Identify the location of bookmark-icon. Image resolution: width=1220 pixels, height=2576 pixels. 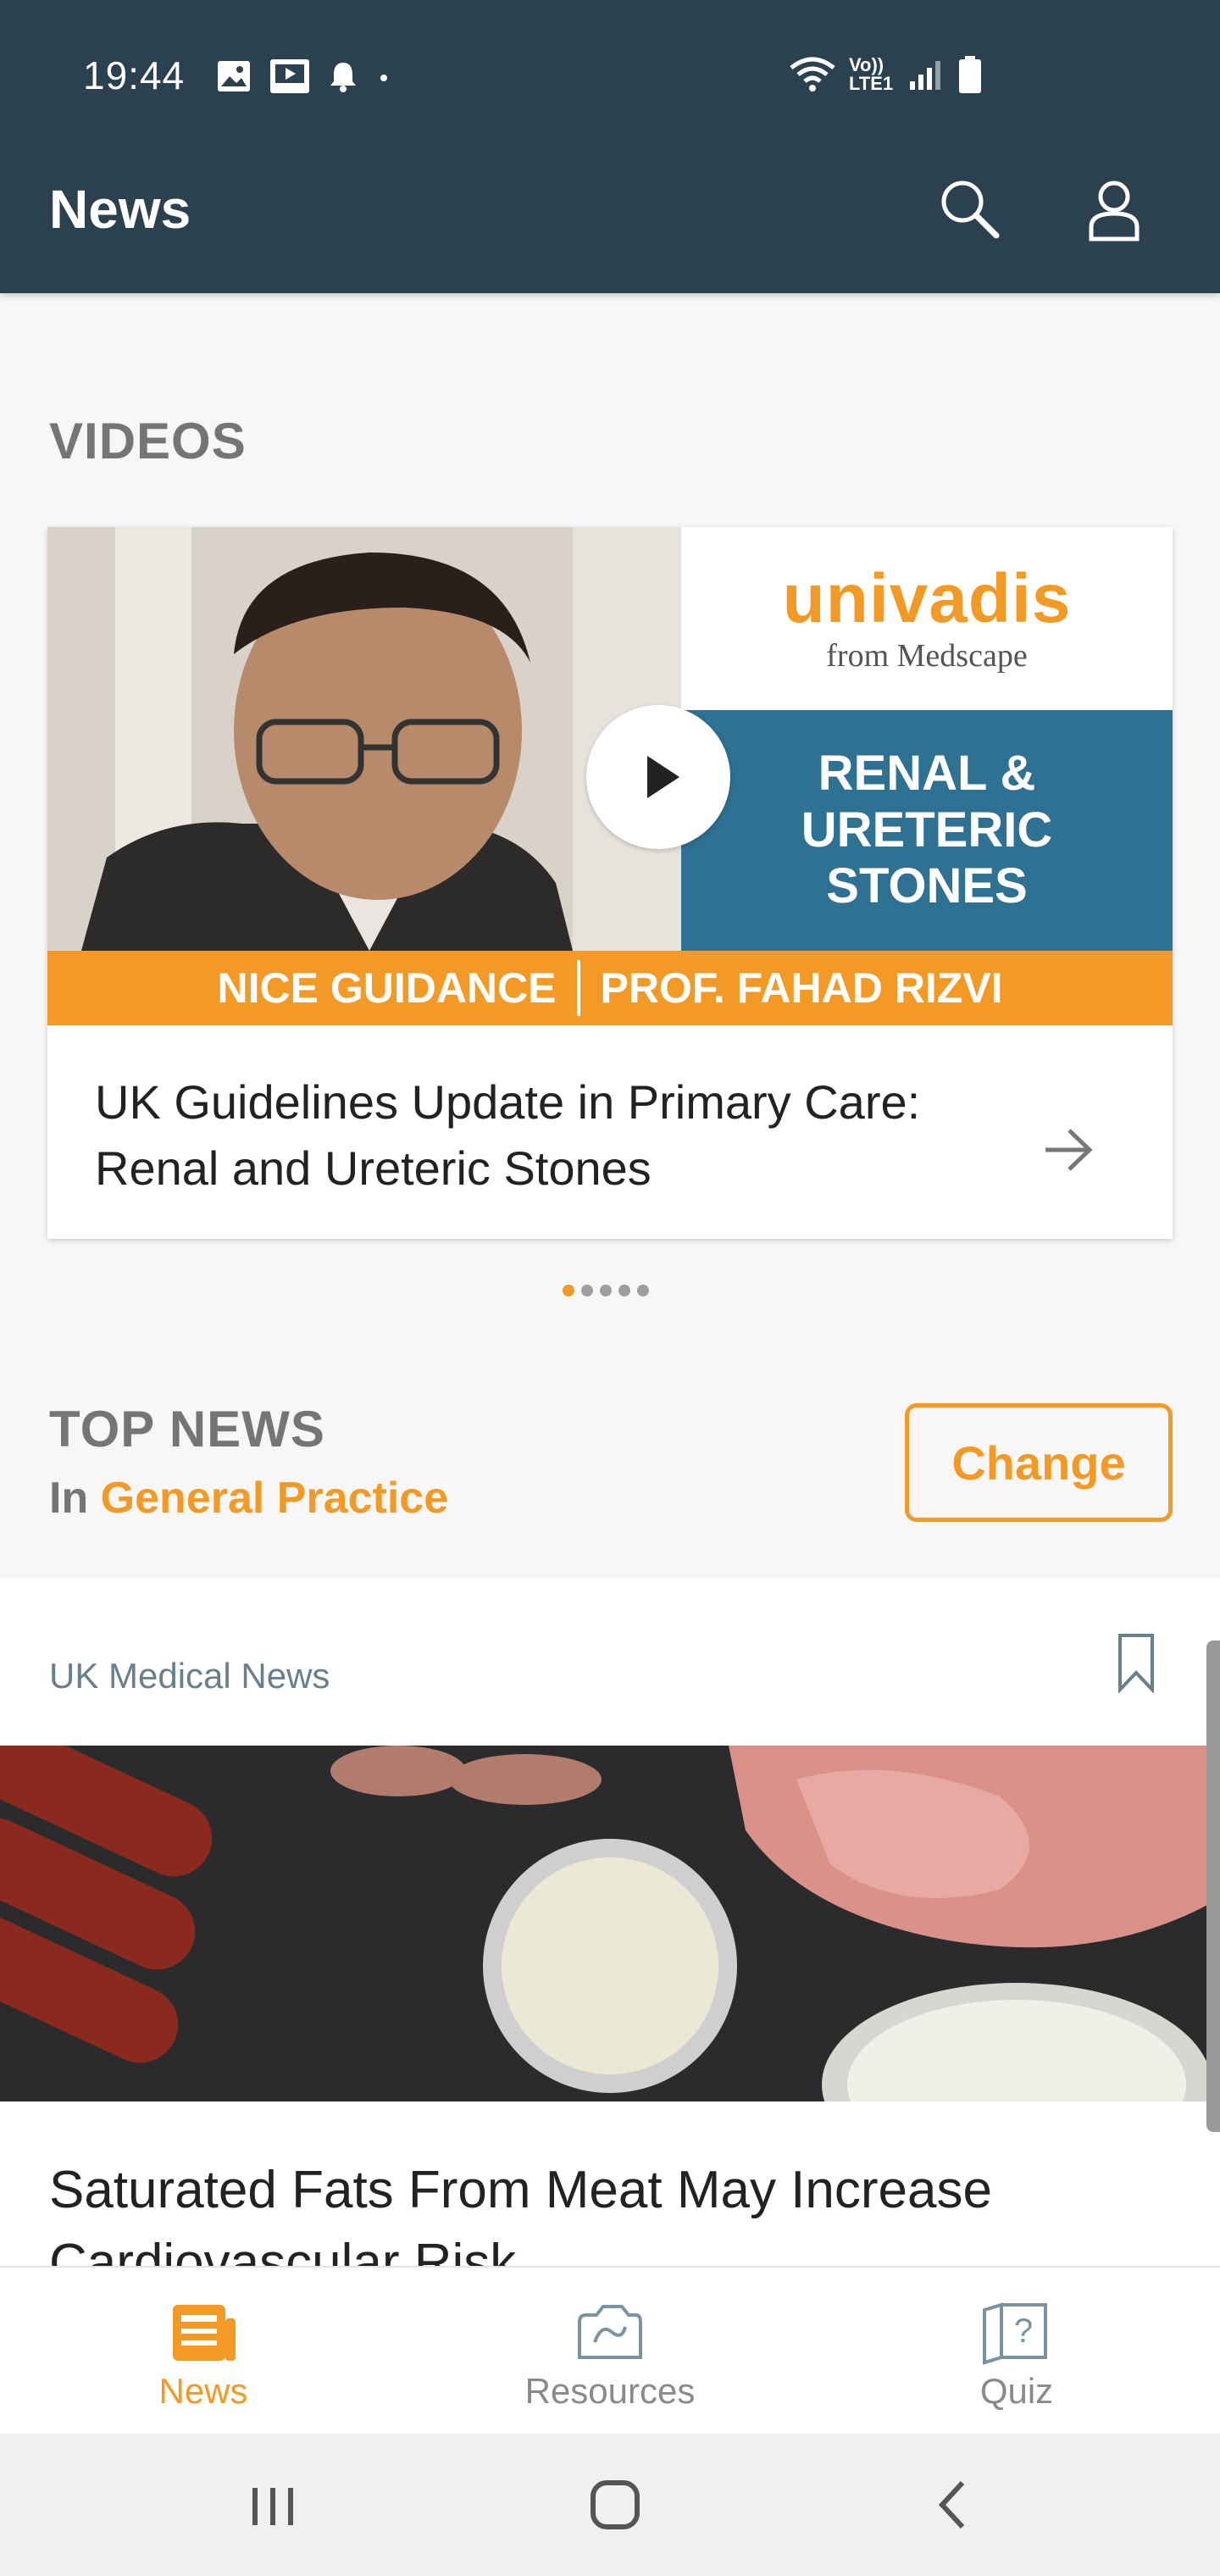
(1136, 1662).